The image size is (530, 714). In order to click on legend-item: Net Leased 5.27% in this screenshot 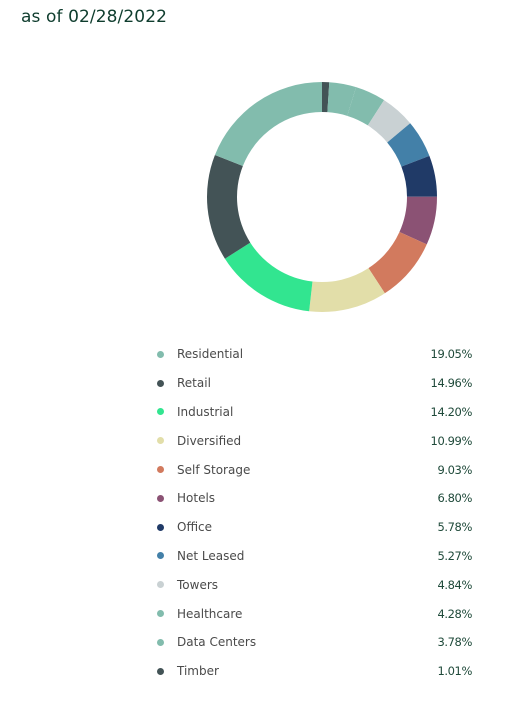, I will do `click(315, 556)`.